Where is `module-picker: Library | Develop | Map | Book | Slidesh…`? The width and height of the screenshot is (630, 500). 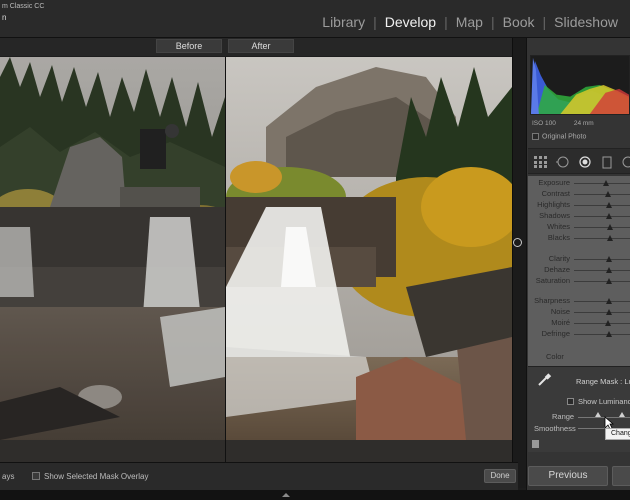
module-picker: Library | Develop | Map | Book | Slidesh… is located at coordinates (470, 22).